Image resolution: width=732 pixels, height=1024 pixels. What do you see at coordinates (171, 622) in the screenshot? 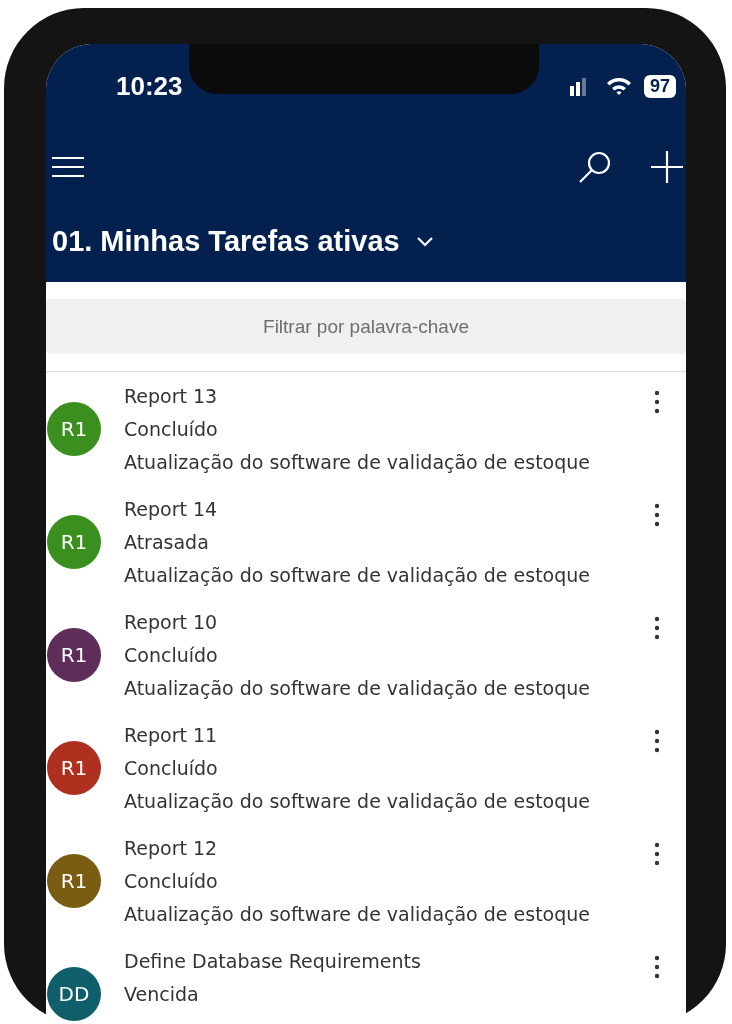
I see `task-title: Report 10` at bounding box center [171, 622].